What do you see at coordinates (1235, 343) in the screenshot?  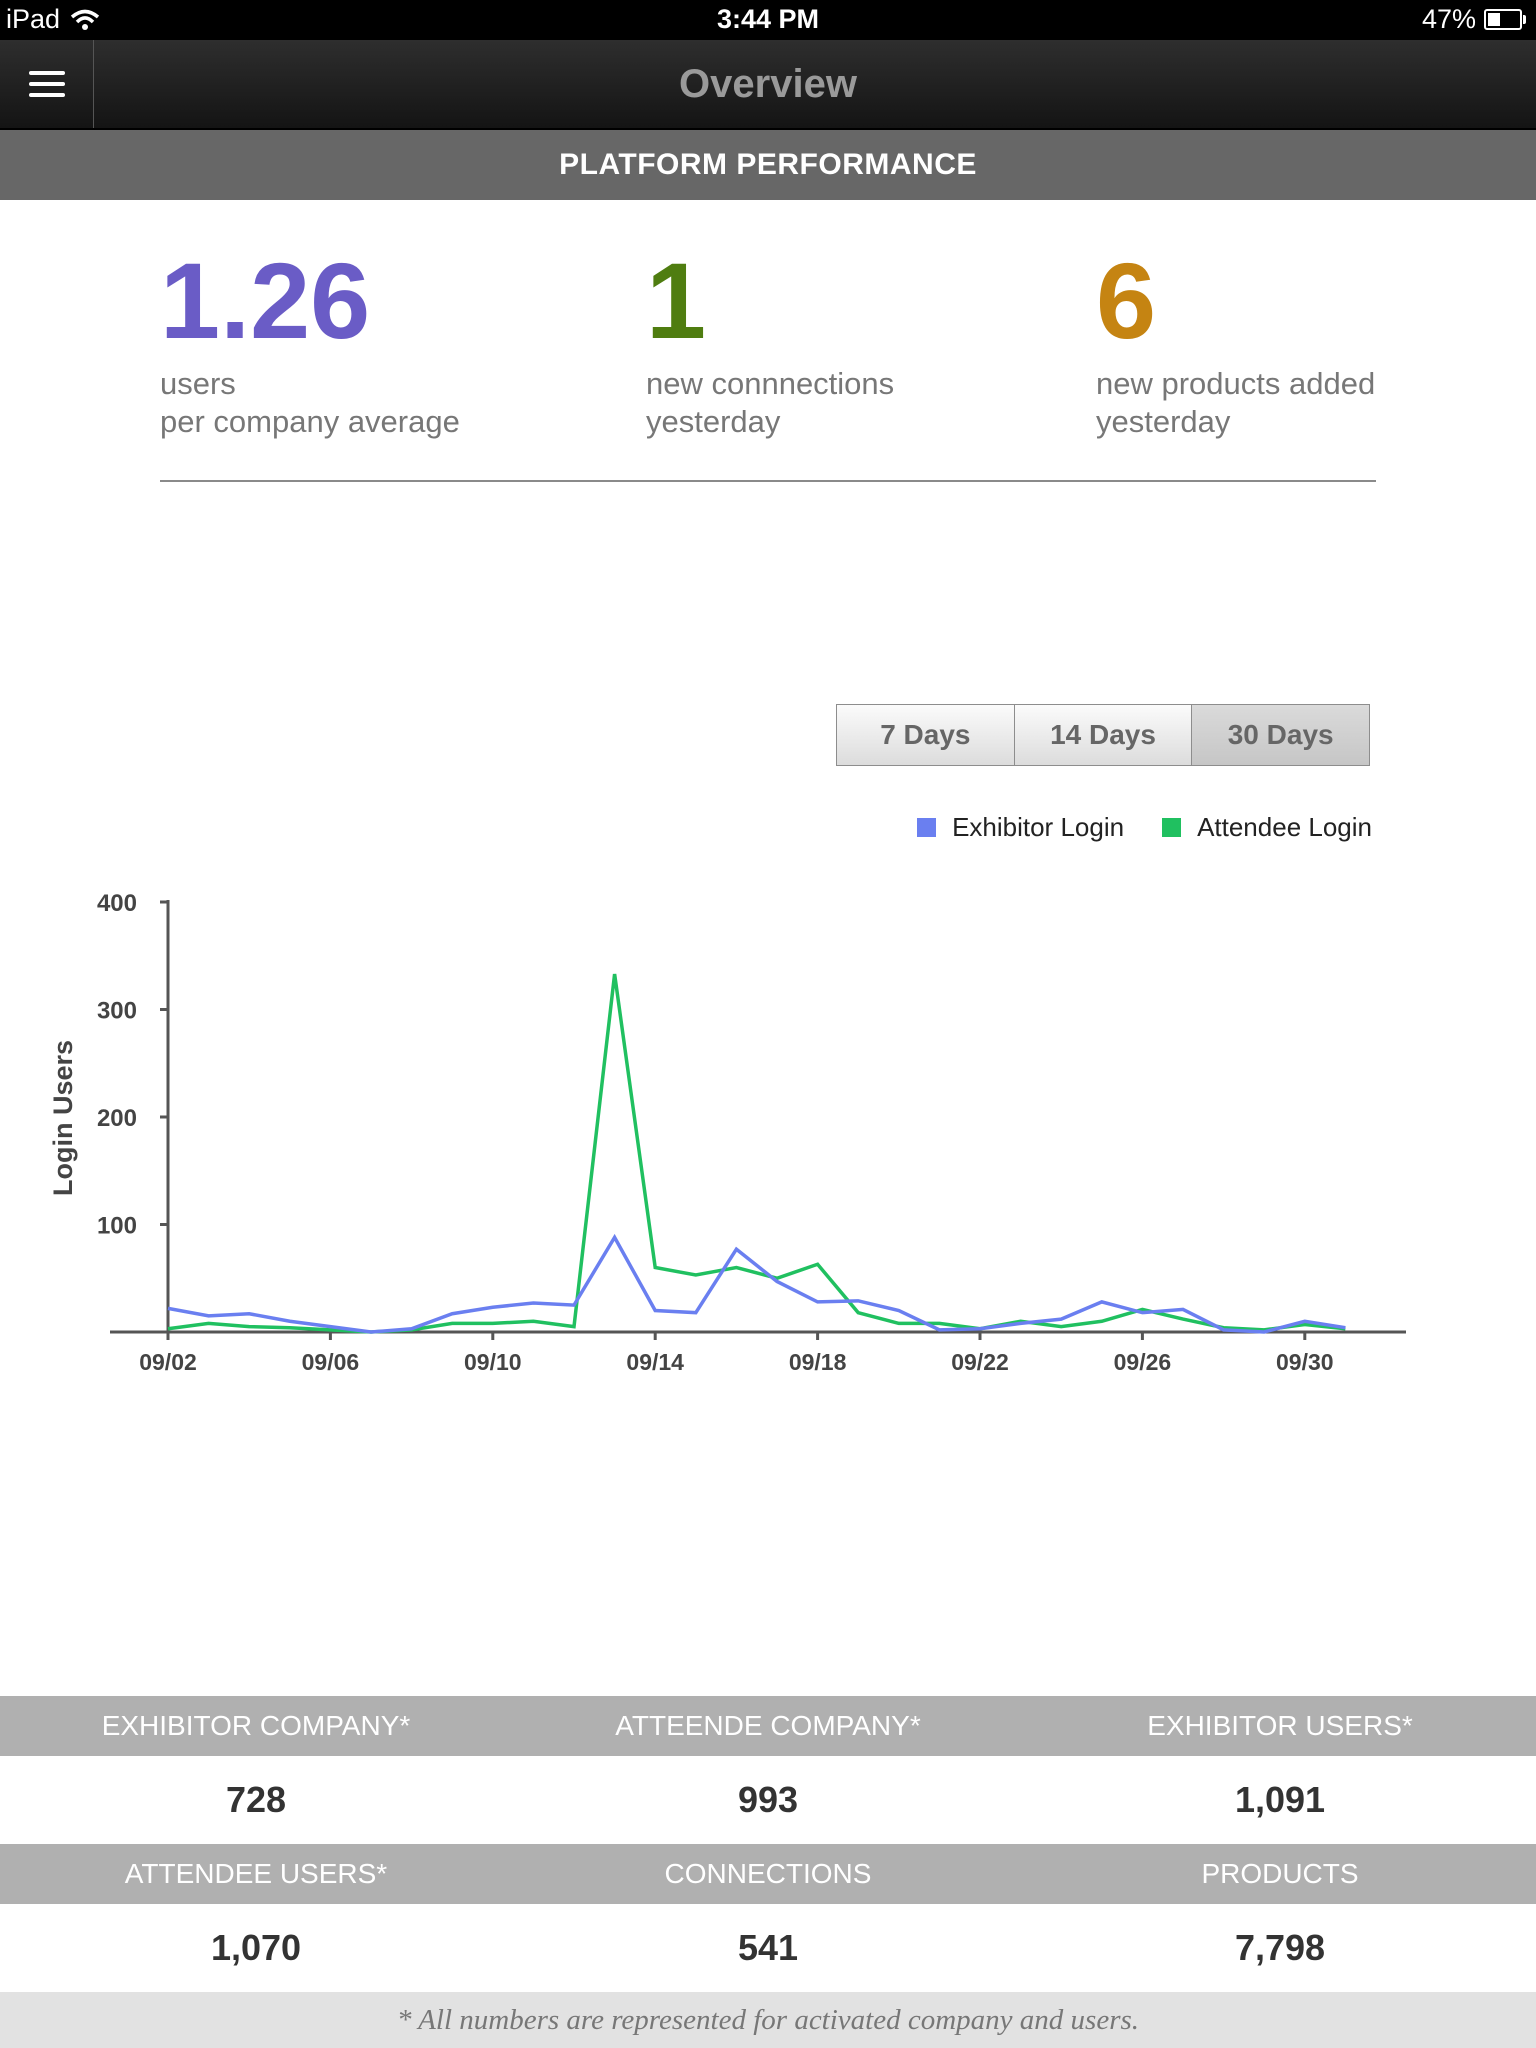 I see `kpi-new-products: 6 new products added yesterday` at bounding box center [1235, 343].